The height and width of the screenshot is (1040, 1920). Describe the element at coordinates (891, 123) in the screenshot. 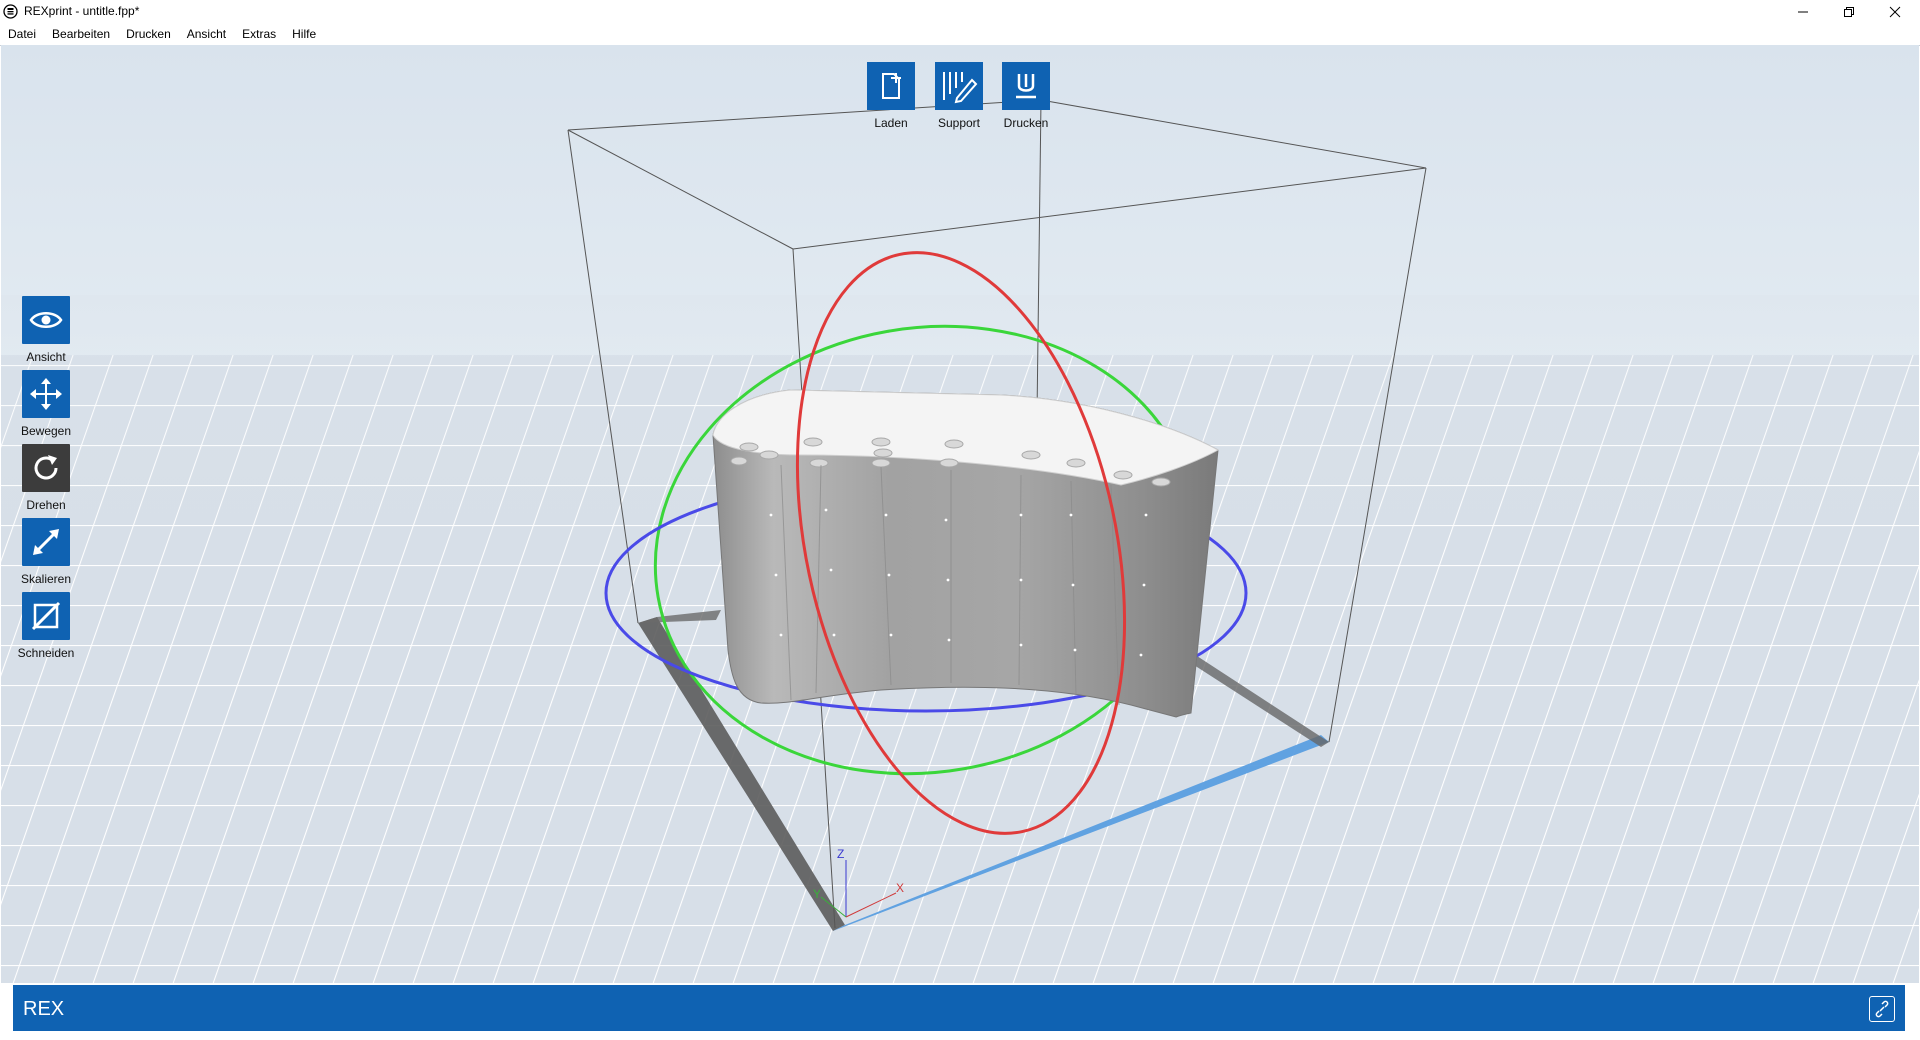

I see `load-label: Laden` at that location.